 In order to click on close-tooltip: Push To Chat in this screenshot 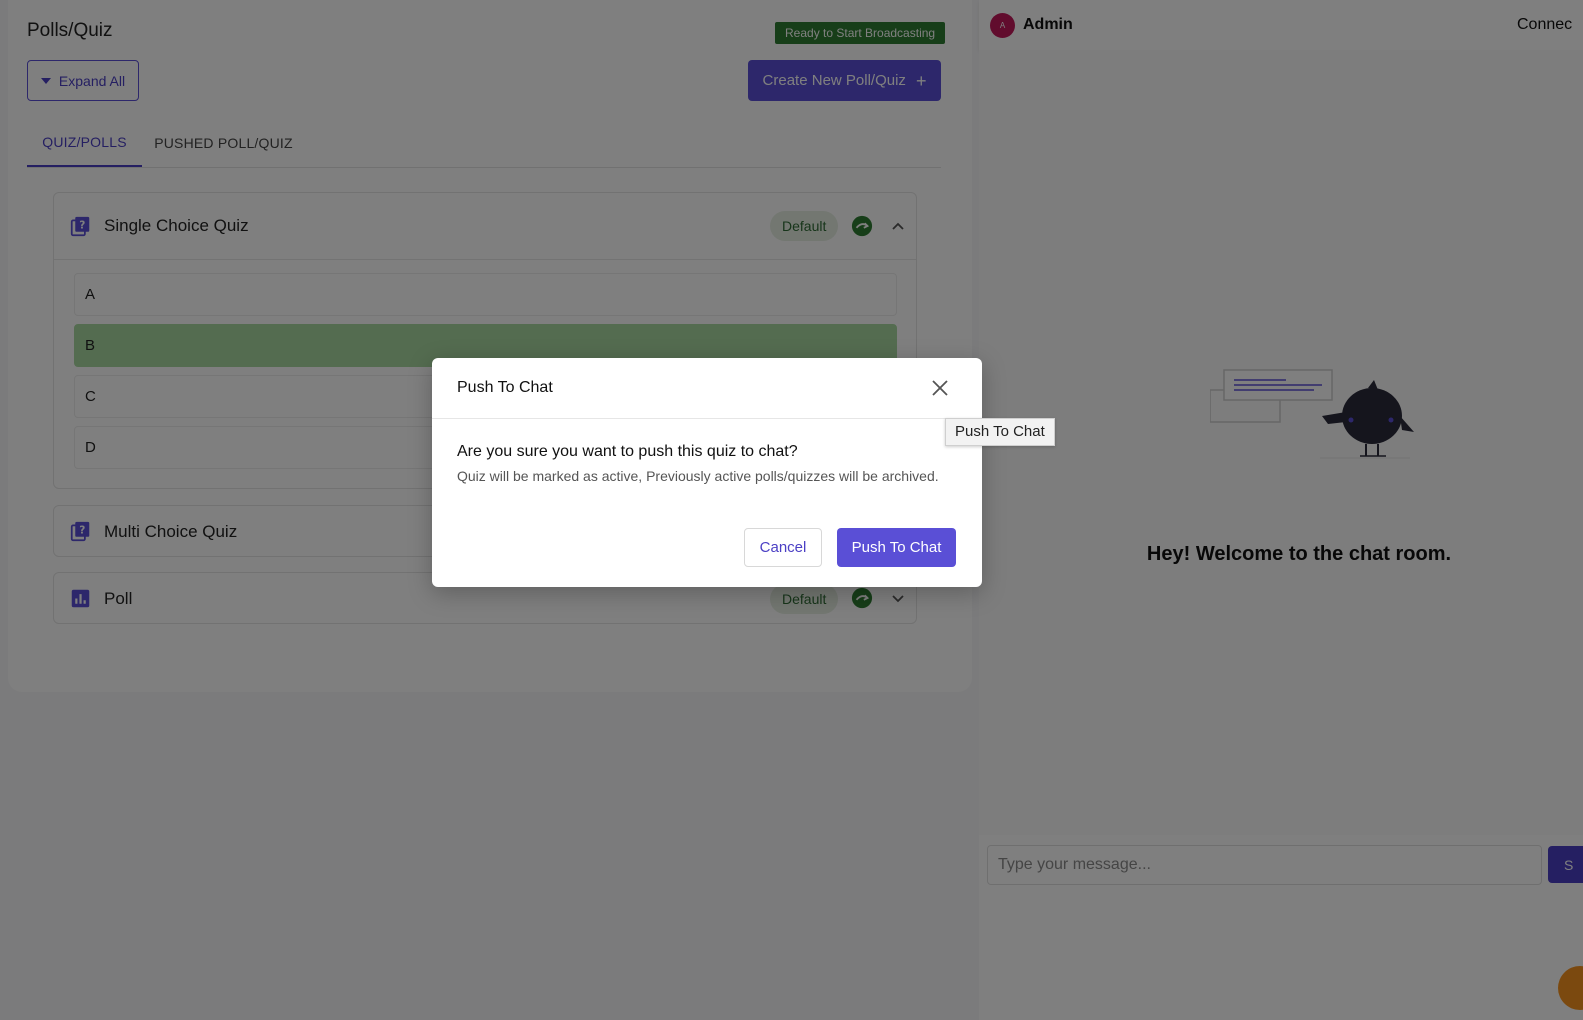, I will do `click(1000, 432)`.